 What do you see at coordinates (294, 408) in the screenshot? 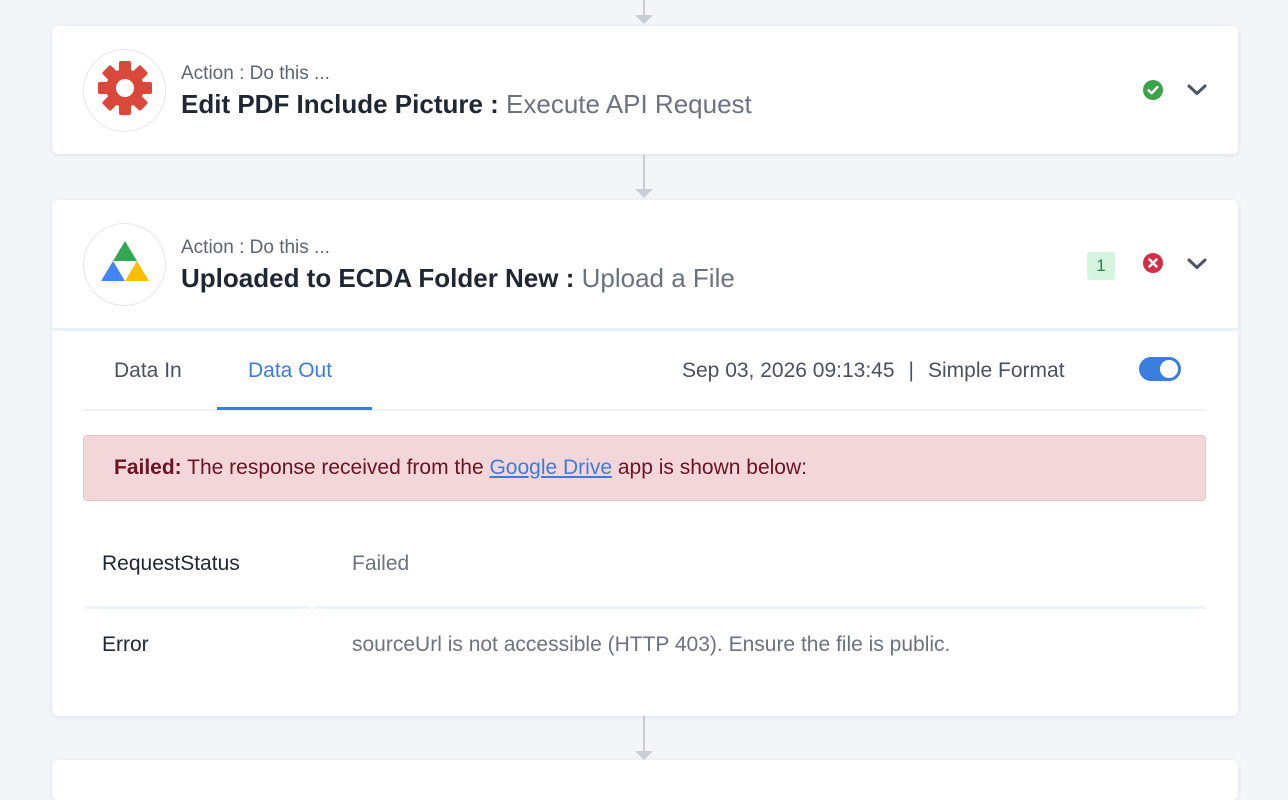
I see `active-tab-indicator` at bounding box center [294, 408].